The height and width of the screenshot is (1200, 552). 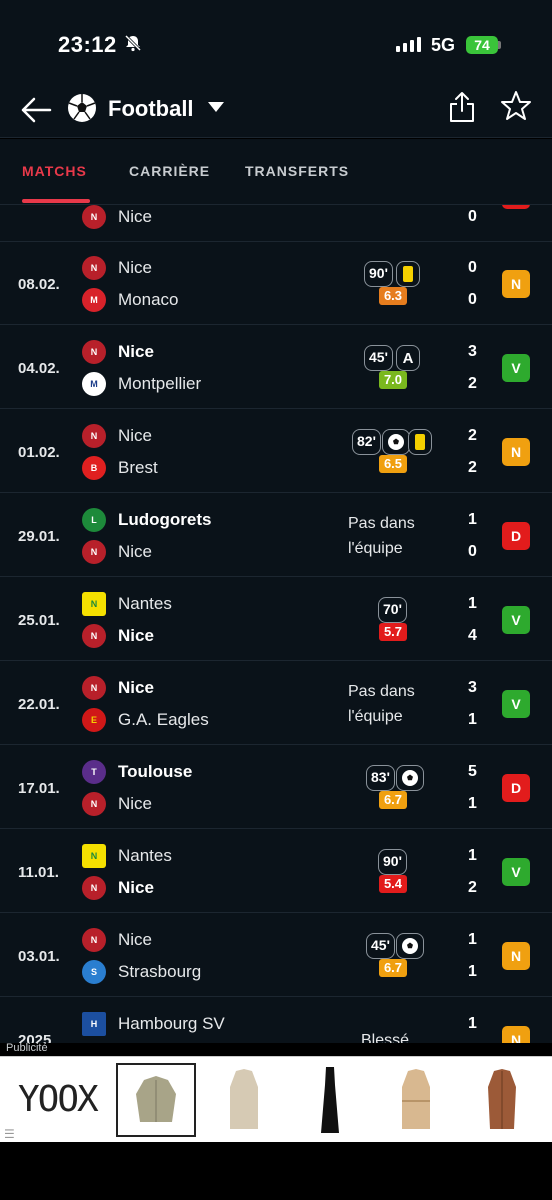 What do you see at coordinates (472, 267) in the screenshot?
I see `home-score: 0` at bounding box center [472, 267].